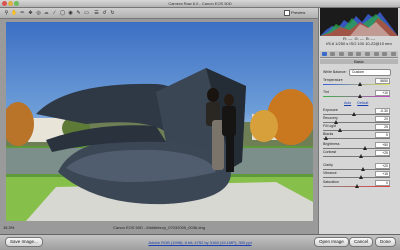  Describe the element at coordinates (333, 80) in the screenshot. I see `slider-label: Temperature` at that location.